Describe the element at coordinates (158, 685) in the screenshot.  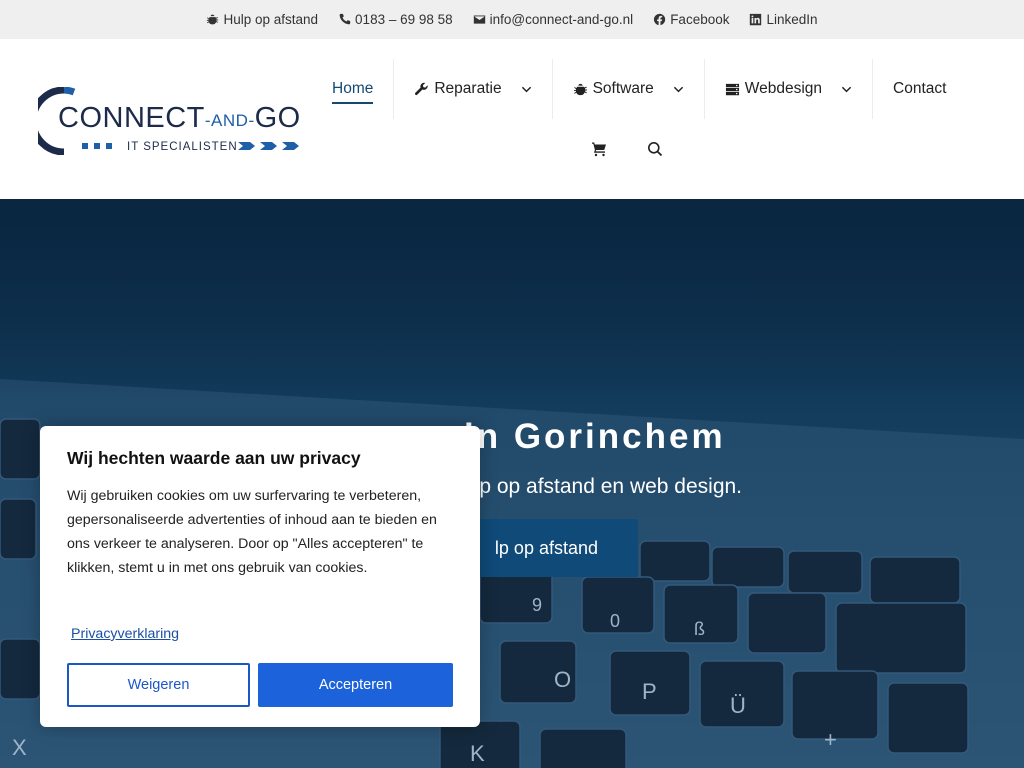
I see `deny-cookies-button: Weigeren` at that location.